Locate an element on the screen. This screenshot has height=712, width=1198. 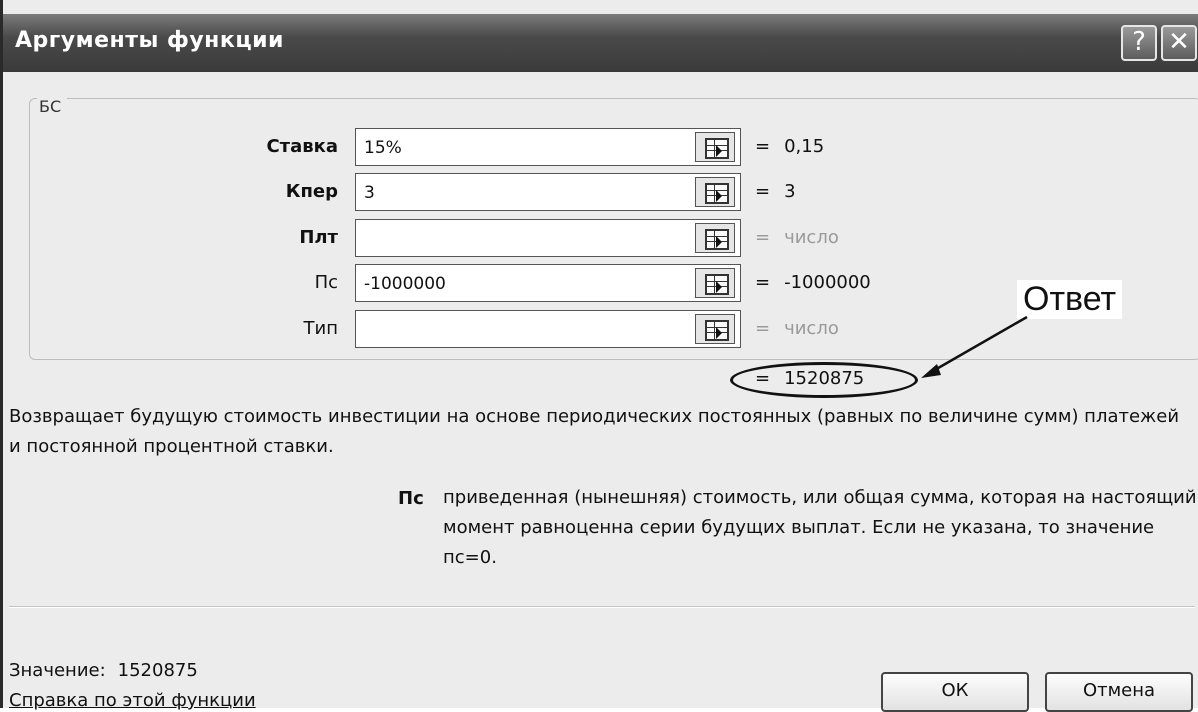
argument-result-value: 0,15 is located at coordinates (804, 146).